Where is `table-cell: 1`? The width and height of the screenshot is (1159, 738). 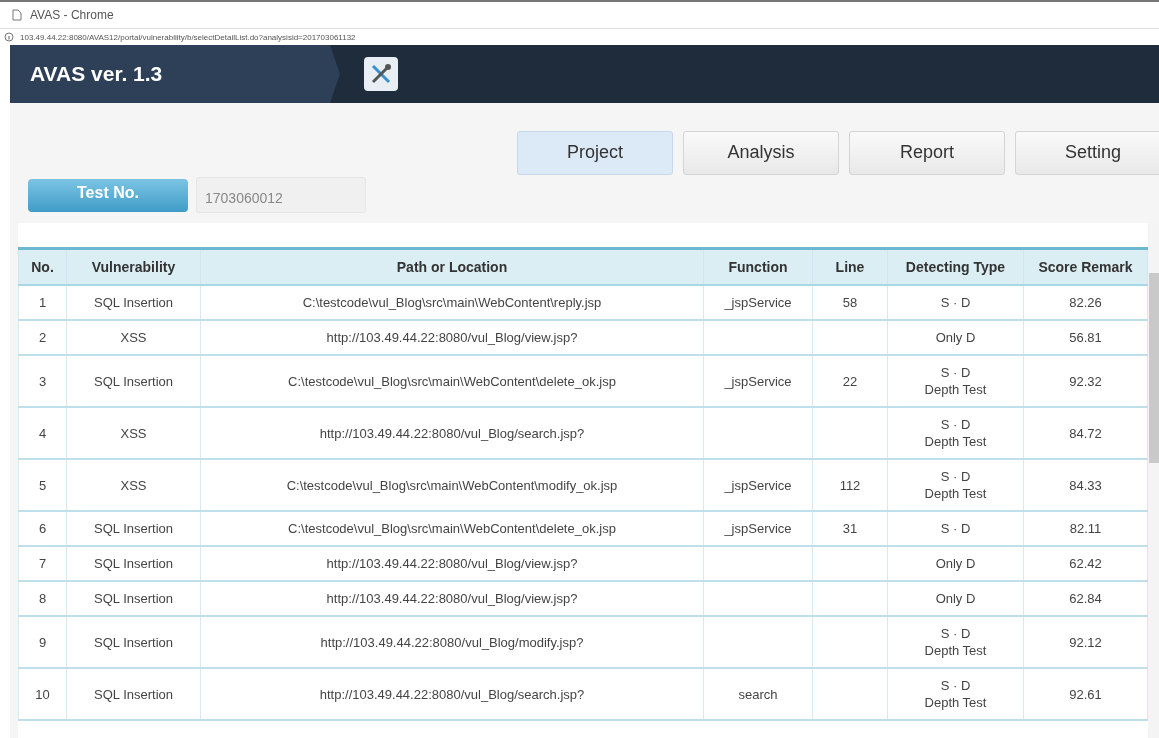
table-cell: 1 is located at coordinates (42, 302).